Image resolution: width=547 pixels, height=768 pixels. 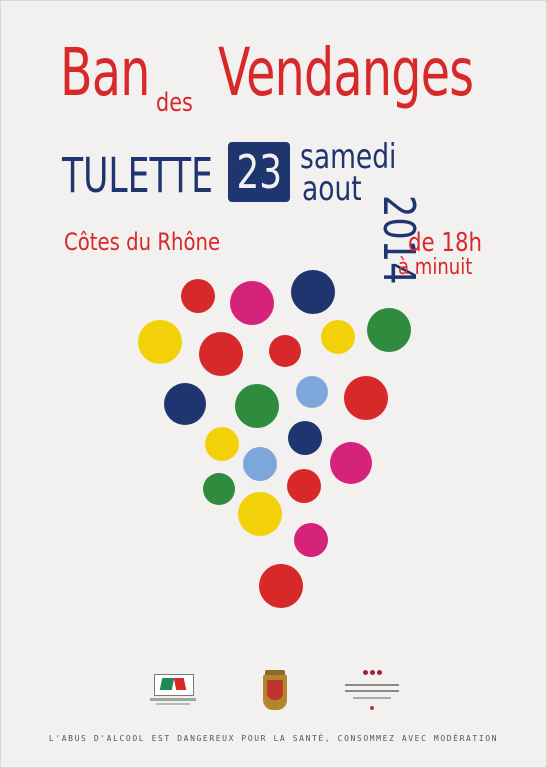 What do you see at coordinates (105, 72) in the screenshot?
I see `title-ban: Ban` at bounding box center [105, 72].